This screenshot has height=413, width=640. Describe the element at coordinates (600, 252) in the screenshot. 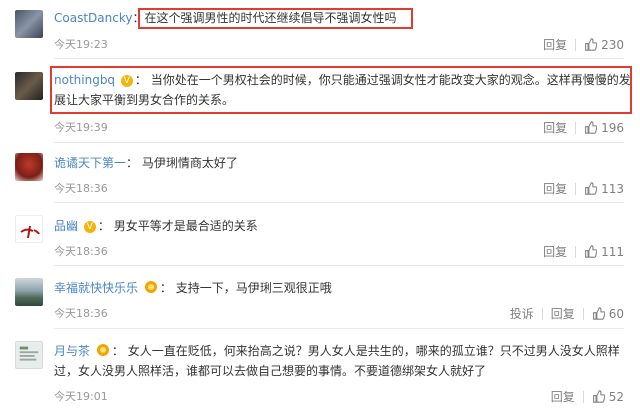

I see `like-button: 111` at that location.